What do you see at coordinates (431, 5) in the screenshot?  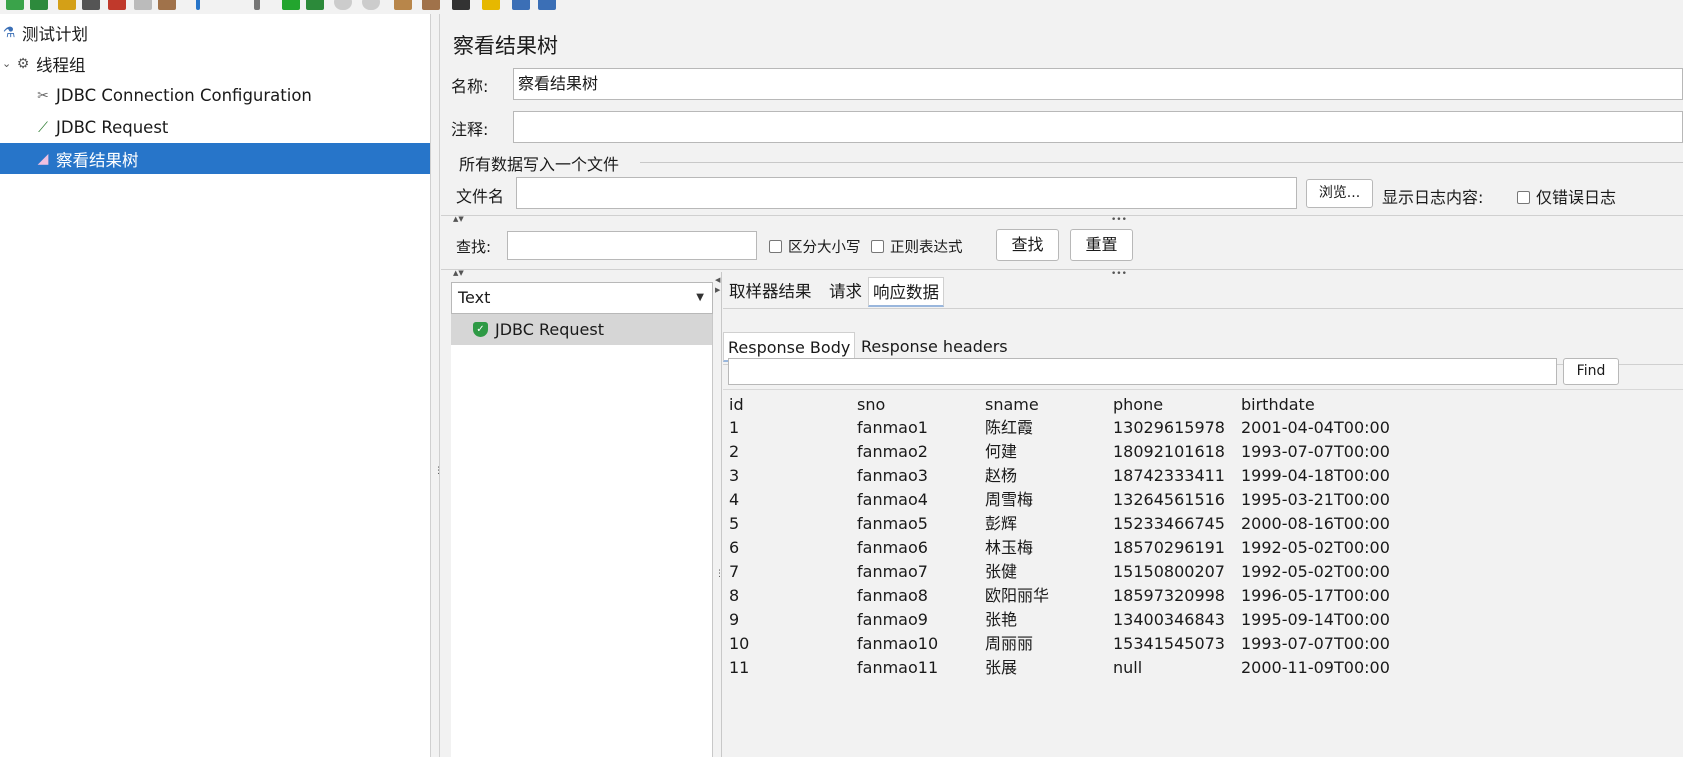 I see `clear-all-icon` at bounding box center [431, 5].